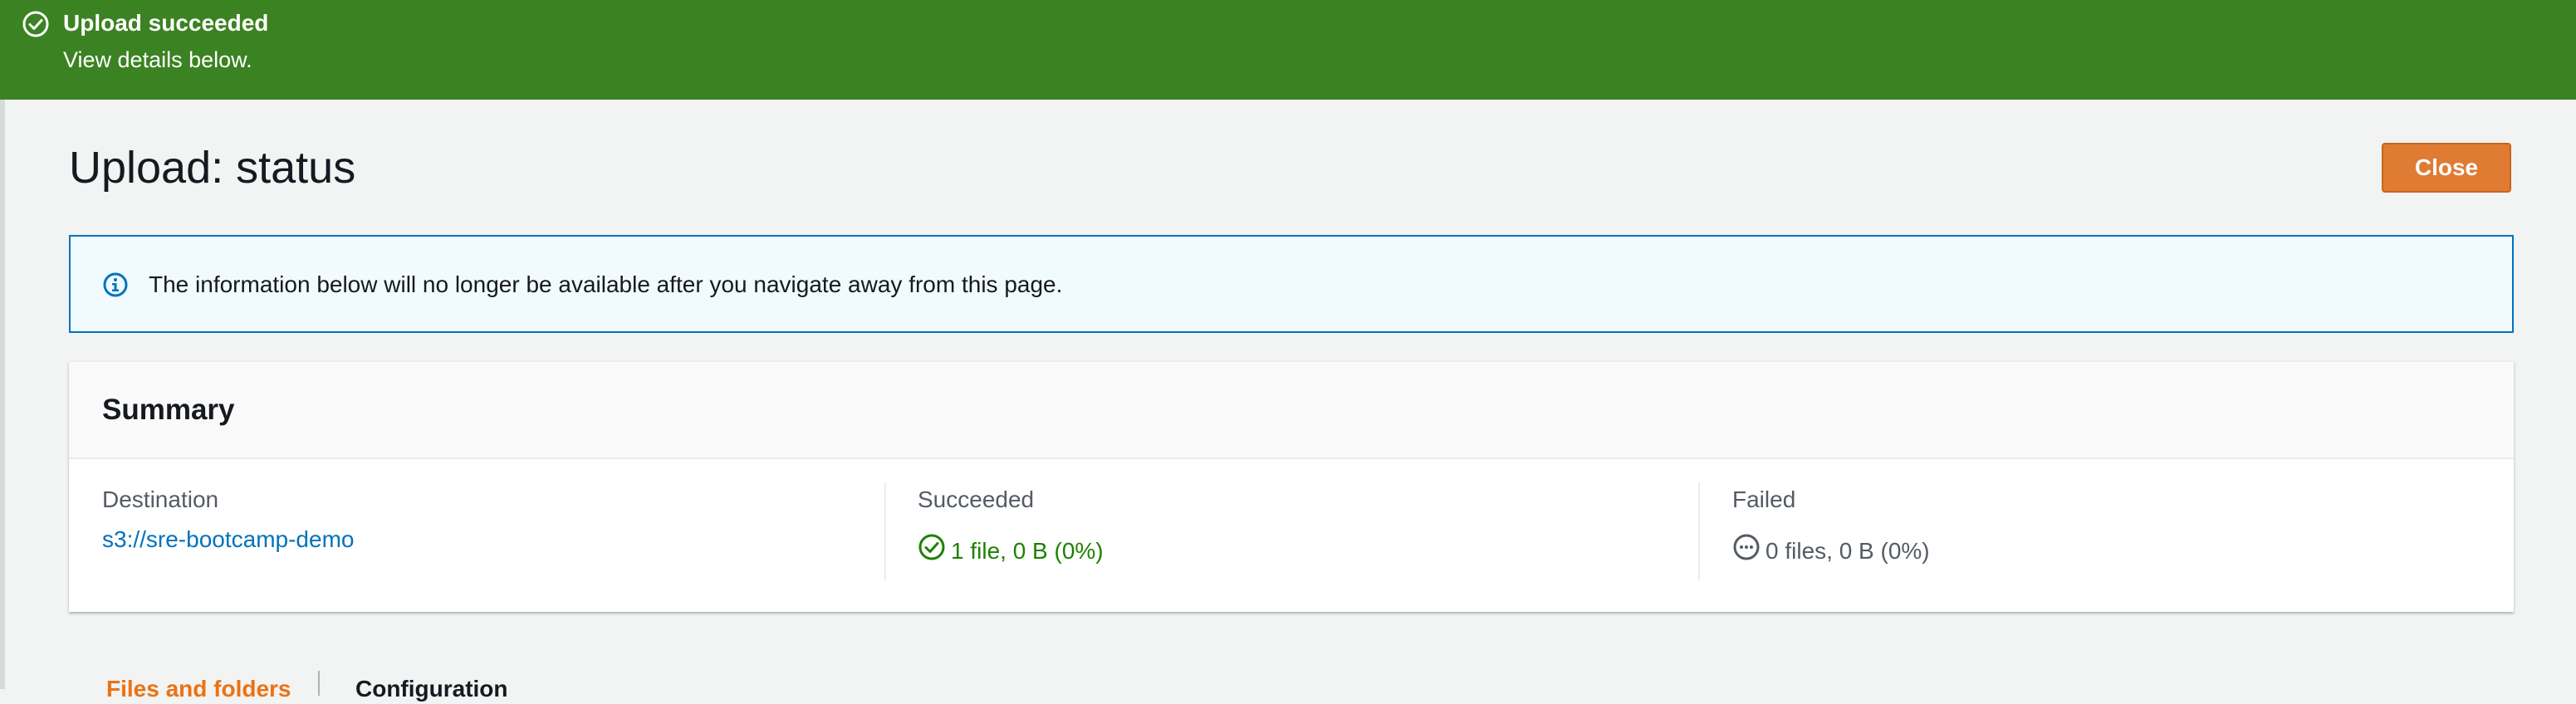 The height and width of the screenshot is (704, 2576). I want to click on tab-divider, so click(319, 684).